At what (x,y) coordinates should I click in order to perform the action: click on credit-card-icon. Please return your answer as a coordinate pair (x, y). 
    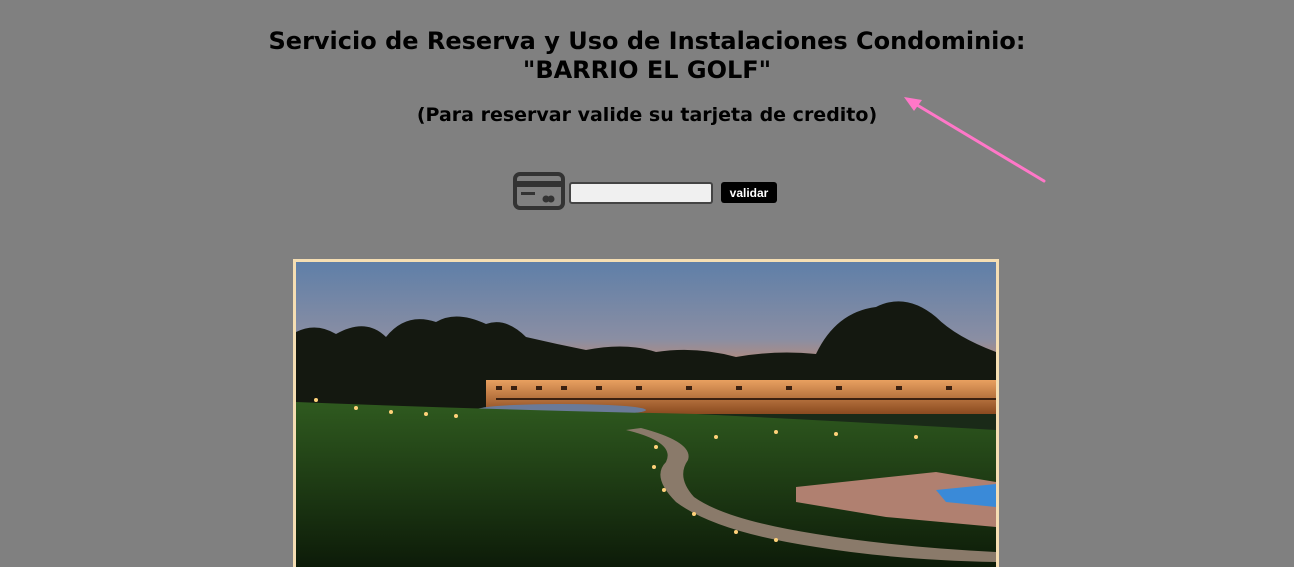
    Looking at the image, I should click on (539, 191).